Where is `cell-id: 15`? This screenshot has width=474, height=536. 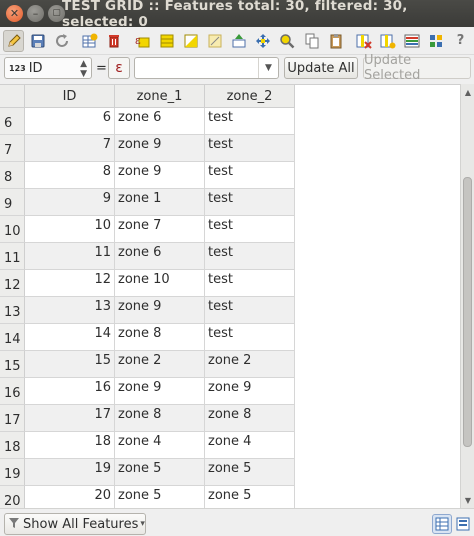
cell-id: 15 is located at coordinates (70, 364).